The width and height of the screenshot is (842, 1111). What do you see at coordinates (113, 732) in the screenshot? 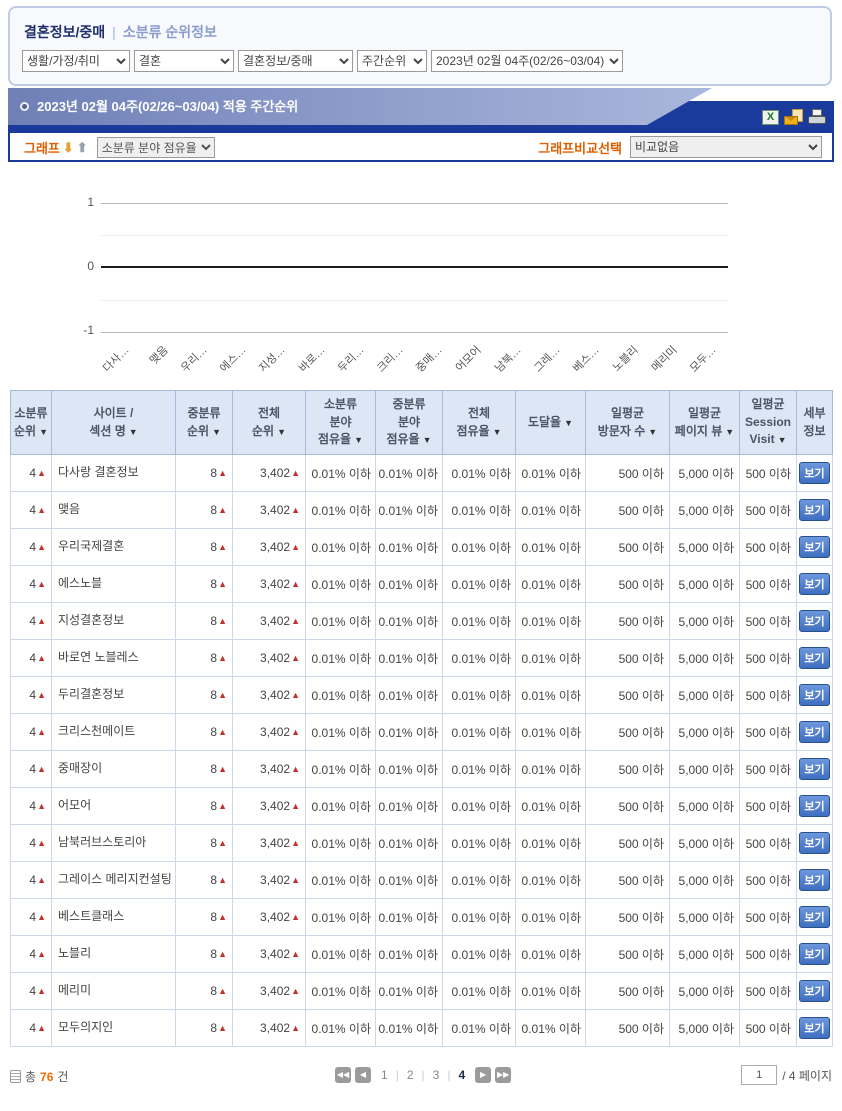
I see `cell-site-name: 크리스천메이트` at bounding box center [113, 732].